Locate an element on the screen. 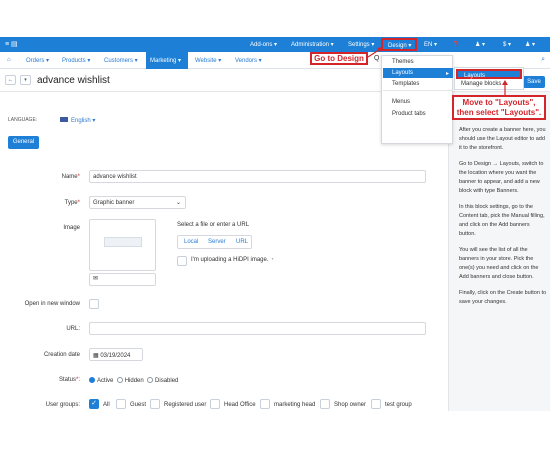  usergroup-all-checkbox: ✓ is located at coordinates (94, 404).